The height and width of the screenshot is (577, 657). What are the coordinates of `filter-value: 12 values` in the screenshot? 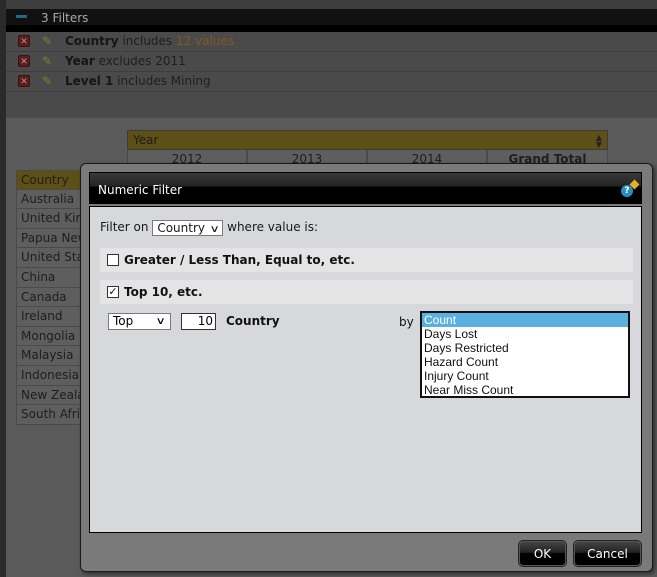 It's located at (205, 41).